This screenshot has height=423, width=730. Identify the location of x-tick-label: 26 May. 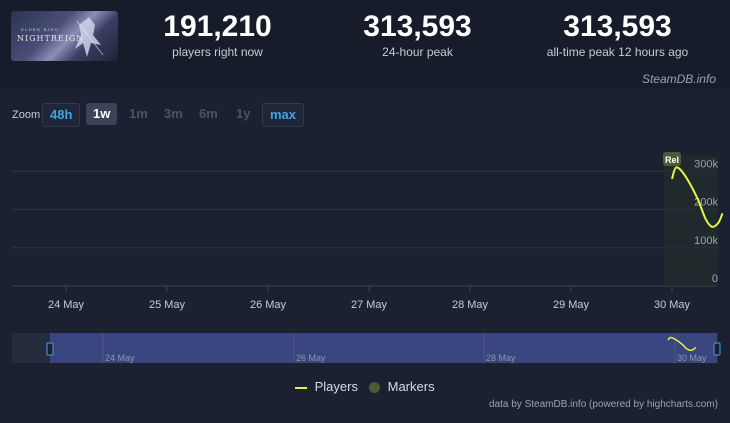
(268, 305).